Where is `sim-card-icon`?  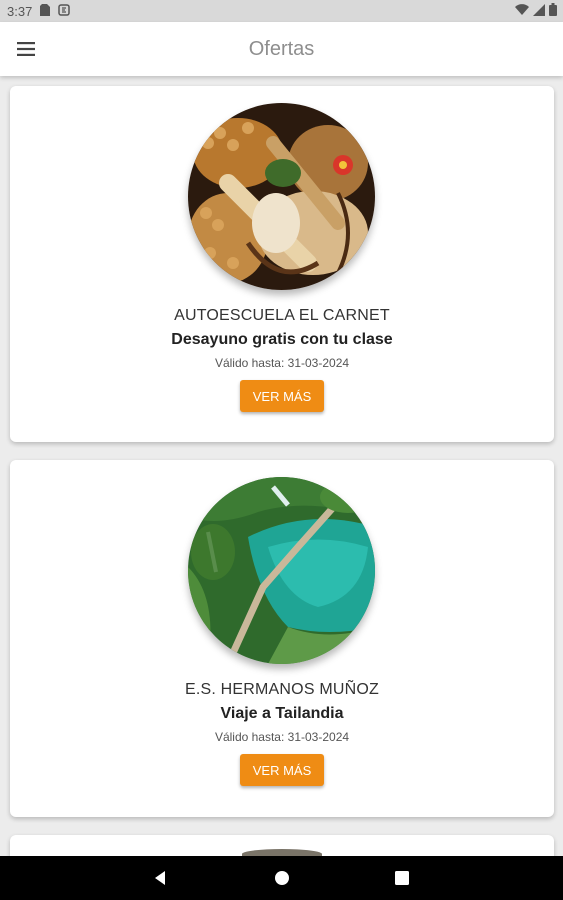
sim-card-icon is located at coordinates (45, 11).